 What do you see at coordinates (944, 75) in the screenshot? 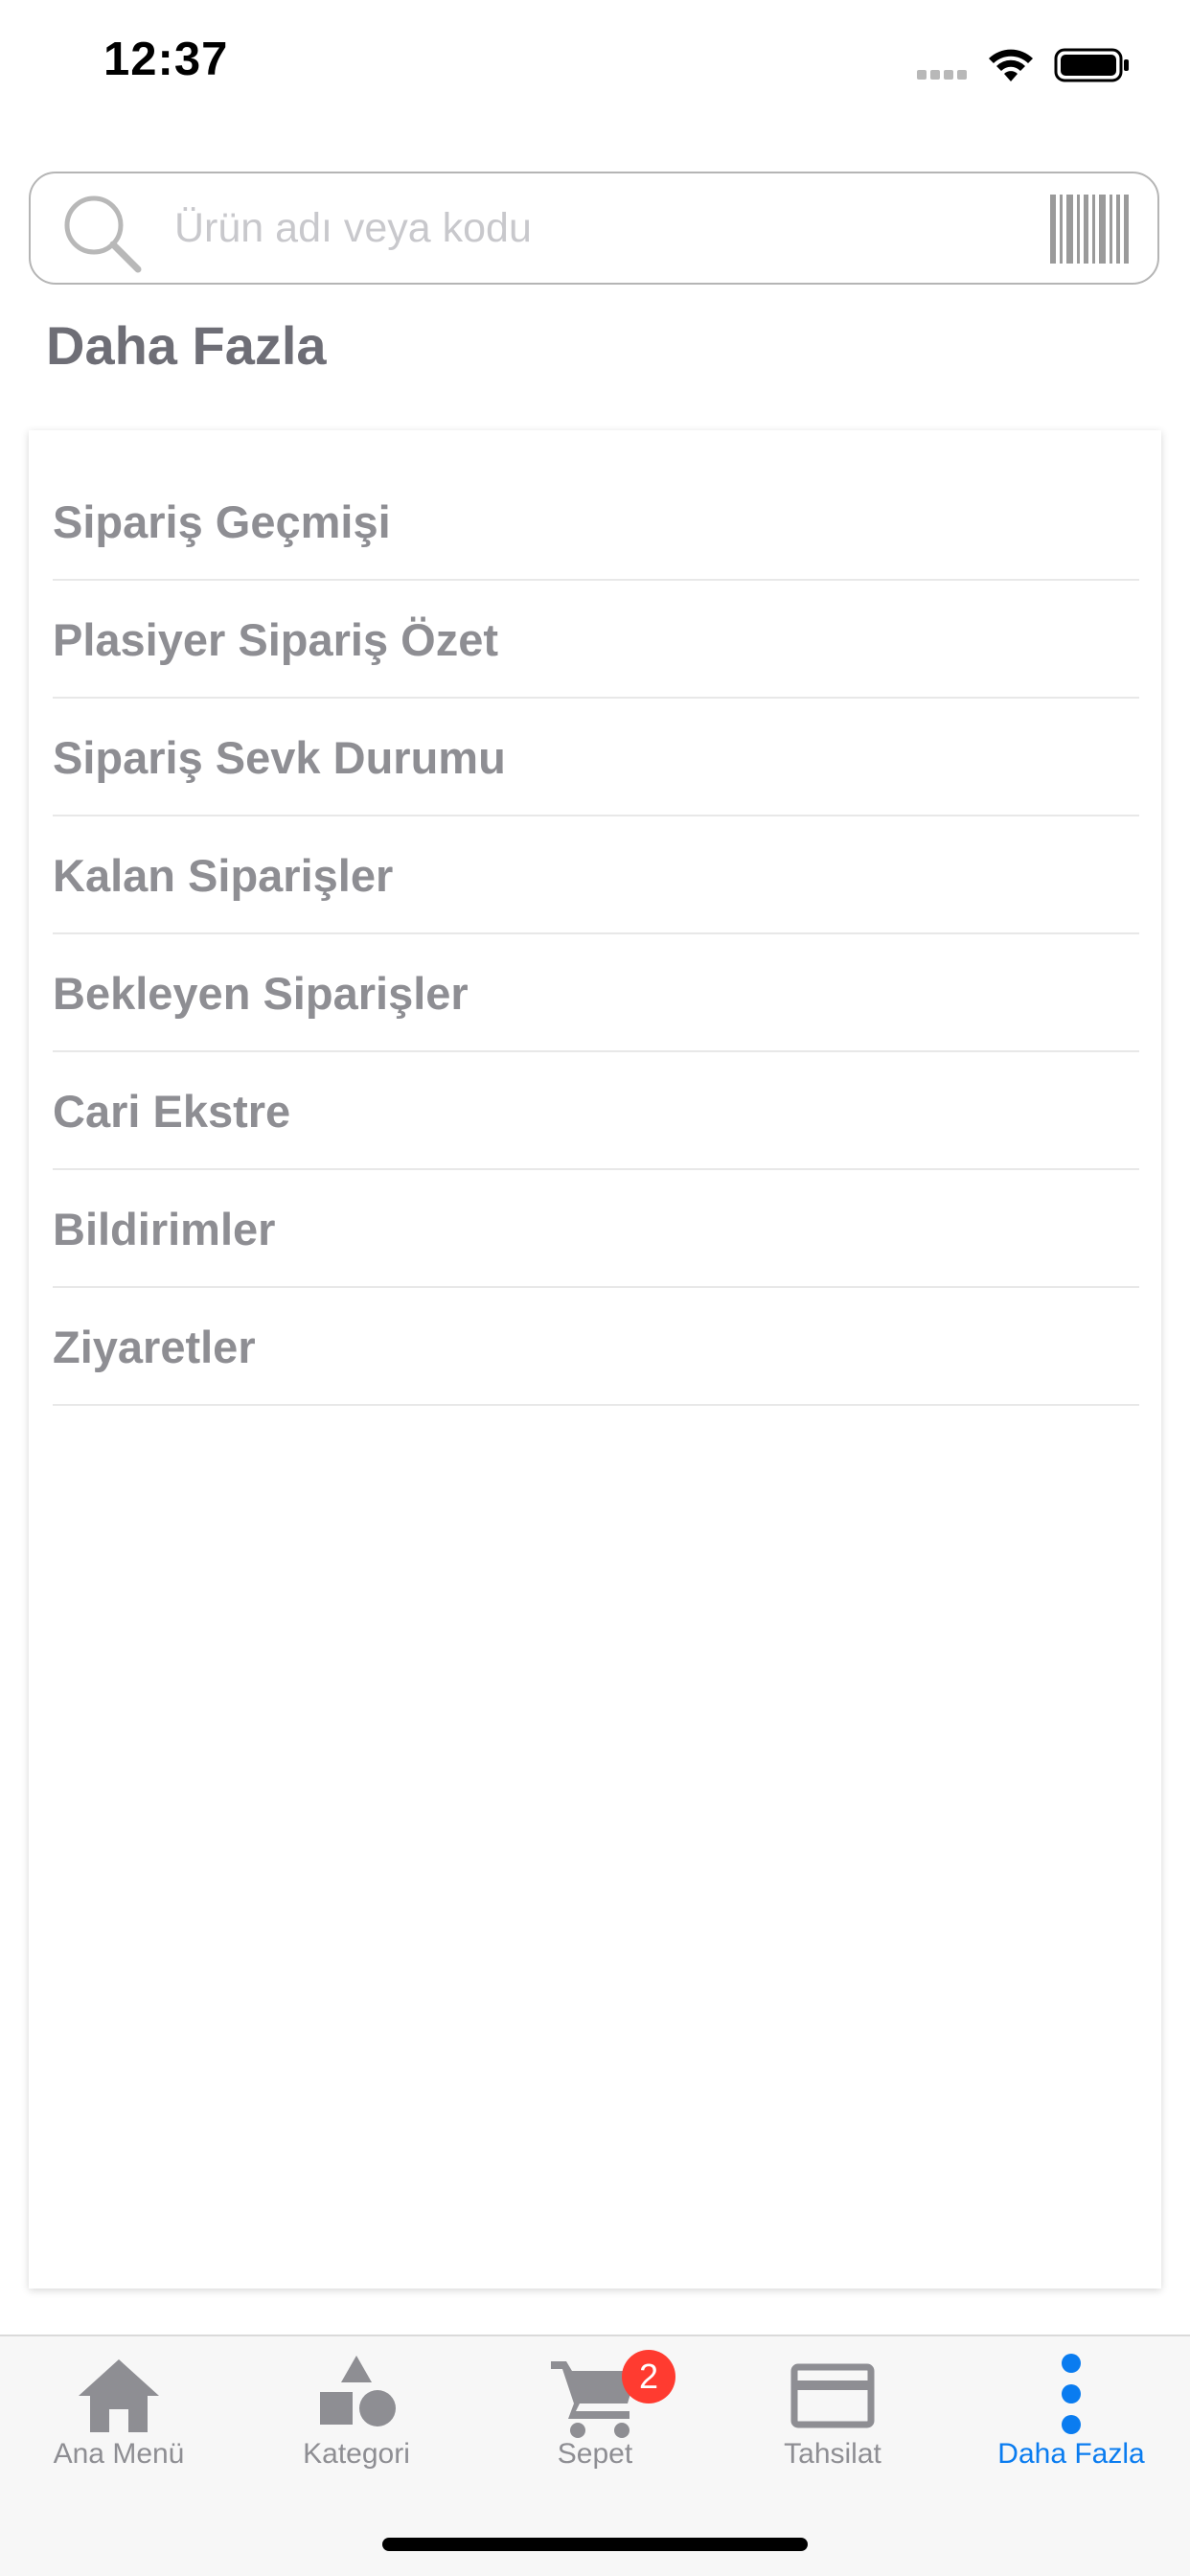
I see `cellular-signal-icon` at bounding box center [944, 75].